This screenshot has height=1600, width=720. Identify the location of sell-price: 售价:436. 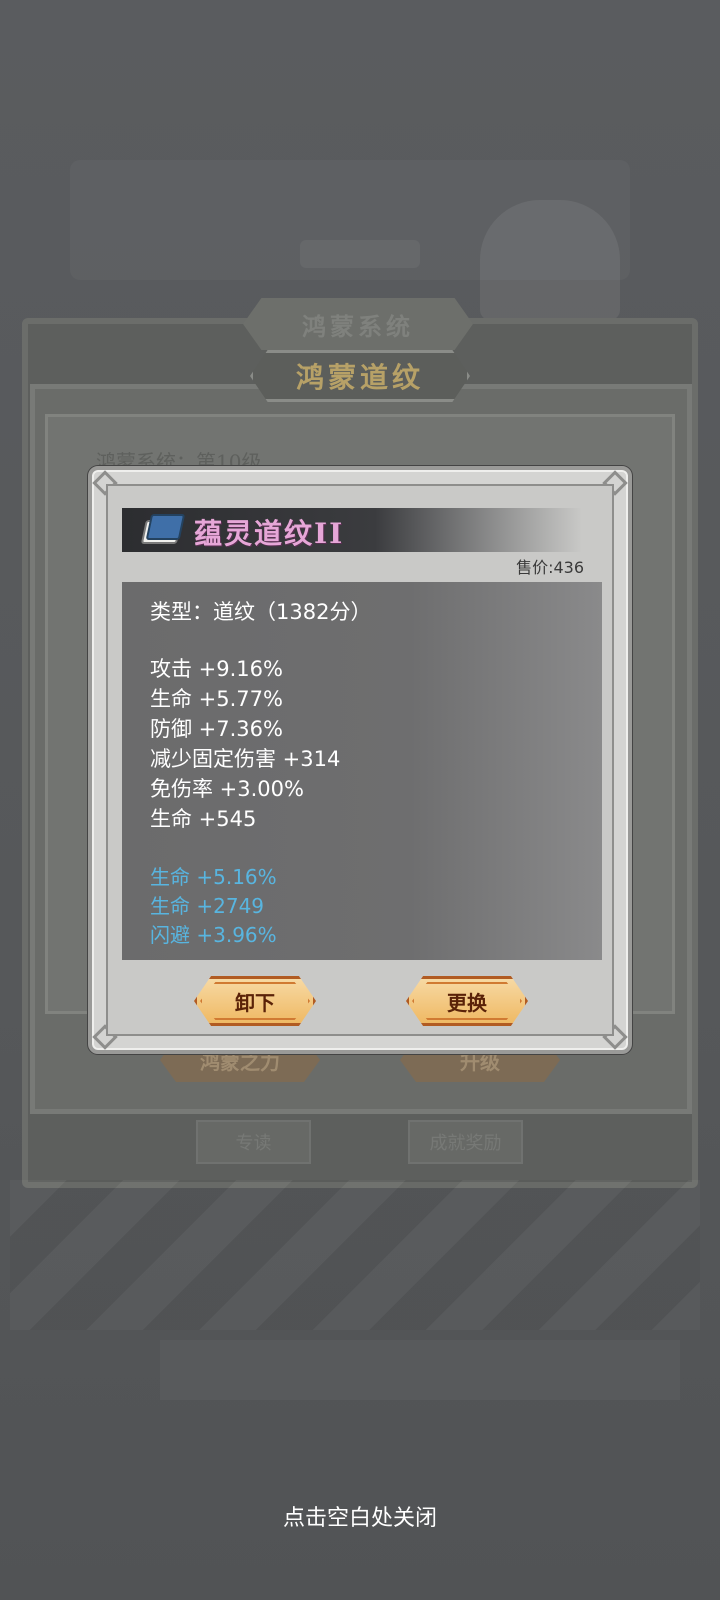
(550, 567).